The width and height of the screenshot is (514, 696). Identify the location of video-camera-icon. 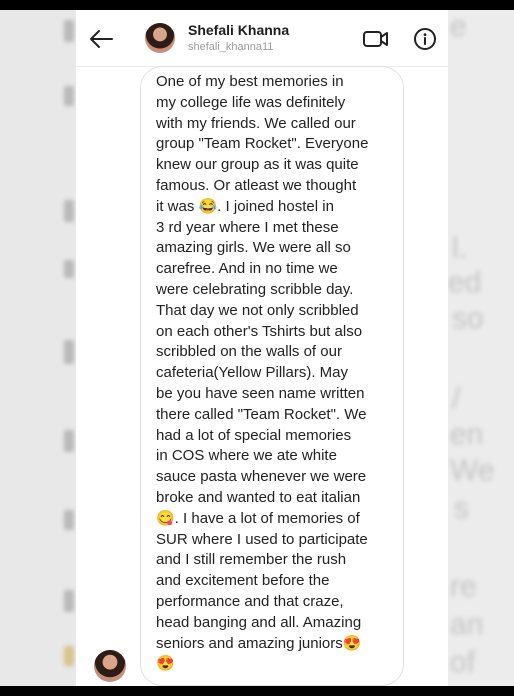
(375, 39).